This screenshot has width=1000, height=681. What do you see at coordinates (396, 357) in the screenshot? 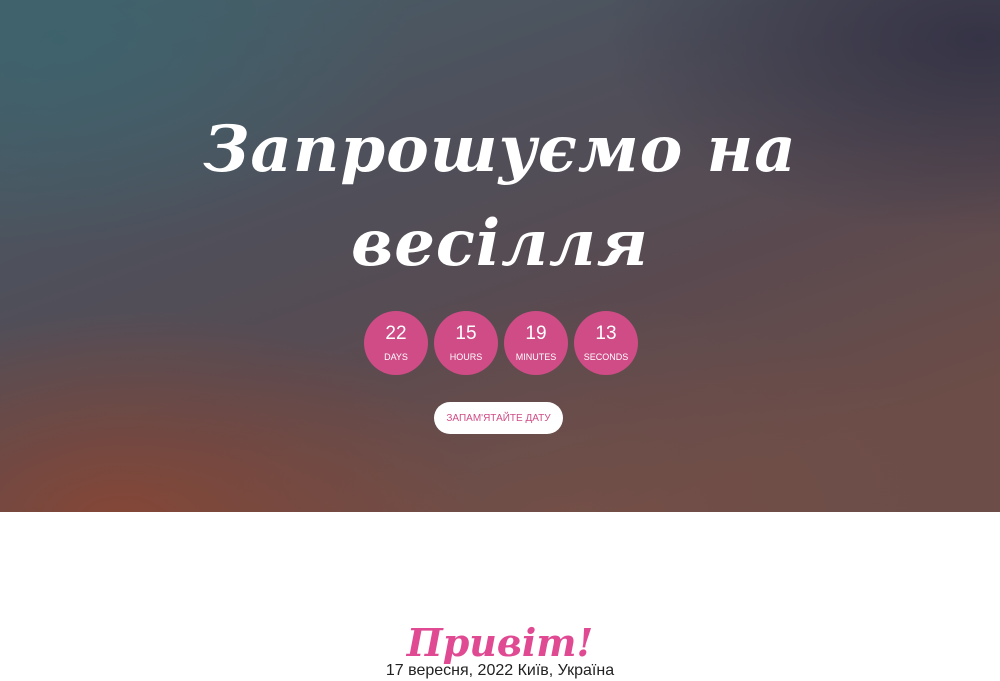
I see `countdown-days-label: DAYS` at bounding box center [396, 357].